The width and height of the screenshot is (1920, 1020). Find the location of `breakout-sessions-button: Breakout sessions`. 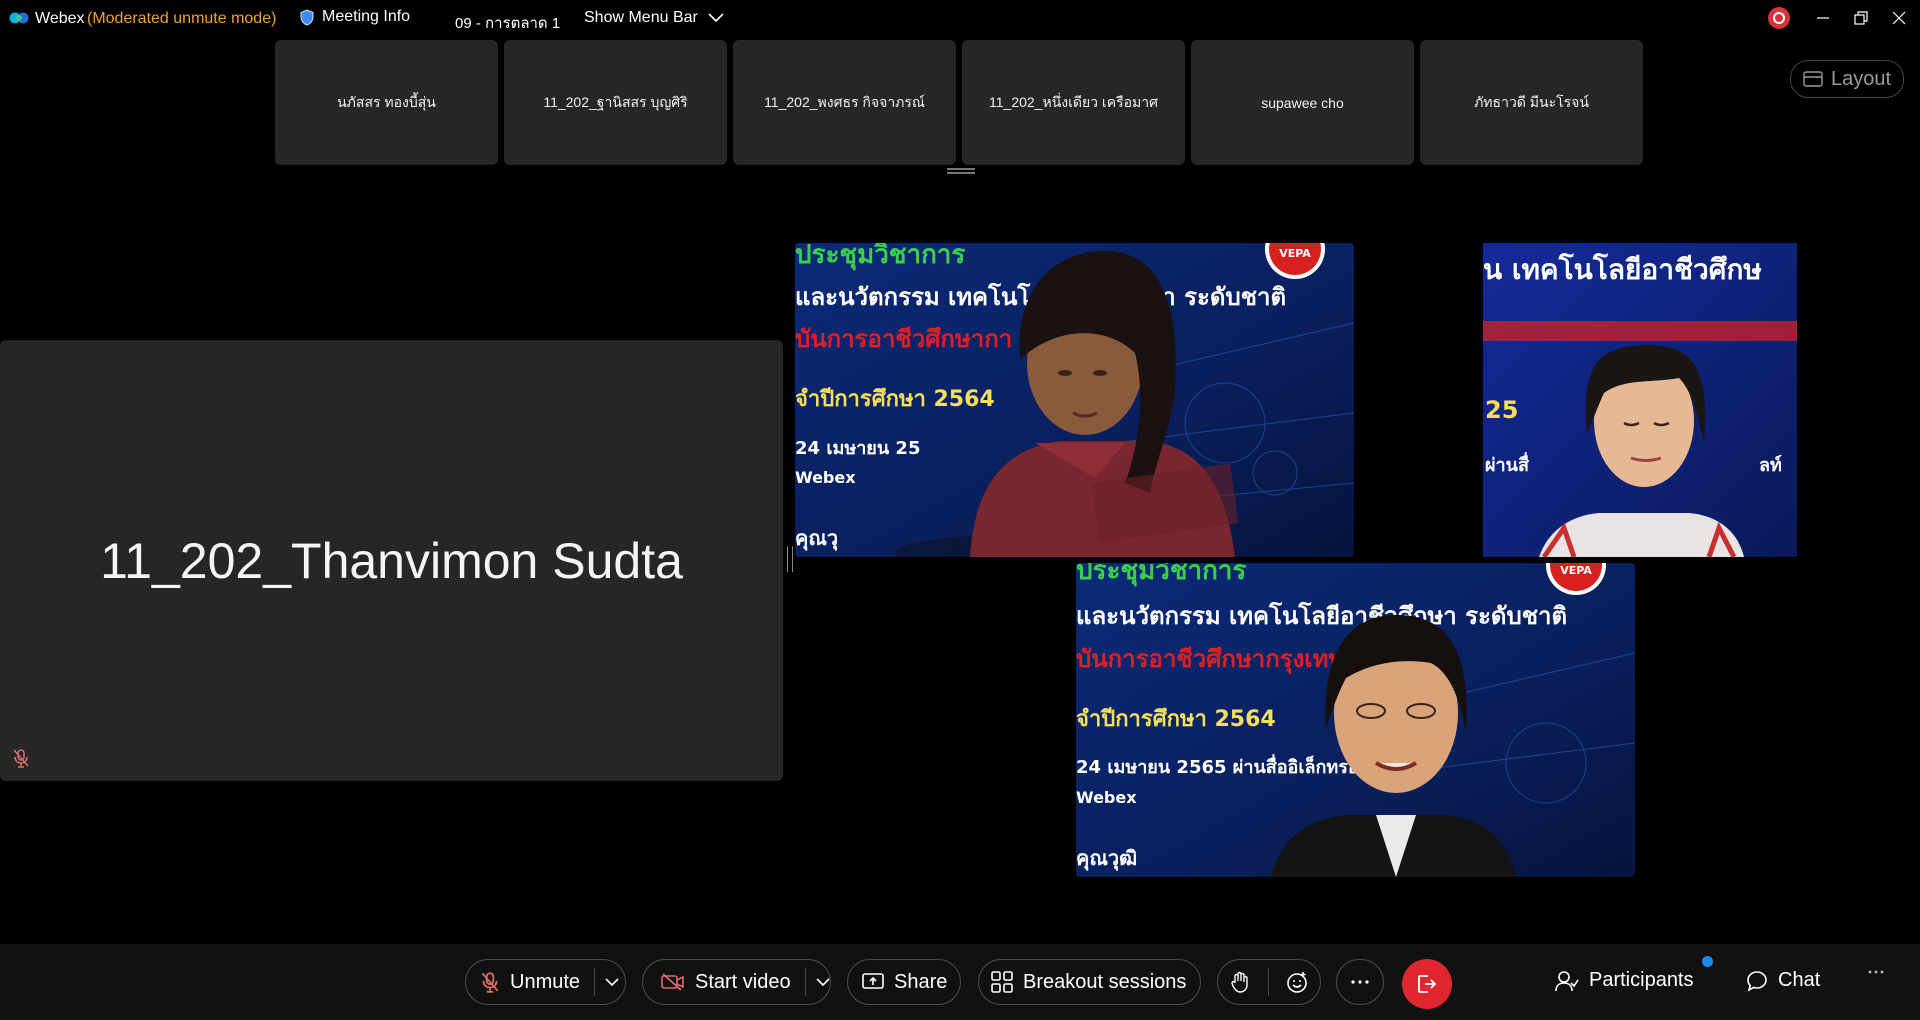

breakout-sessions-button: Breakout sessions is located at coordinates (1089, 982).